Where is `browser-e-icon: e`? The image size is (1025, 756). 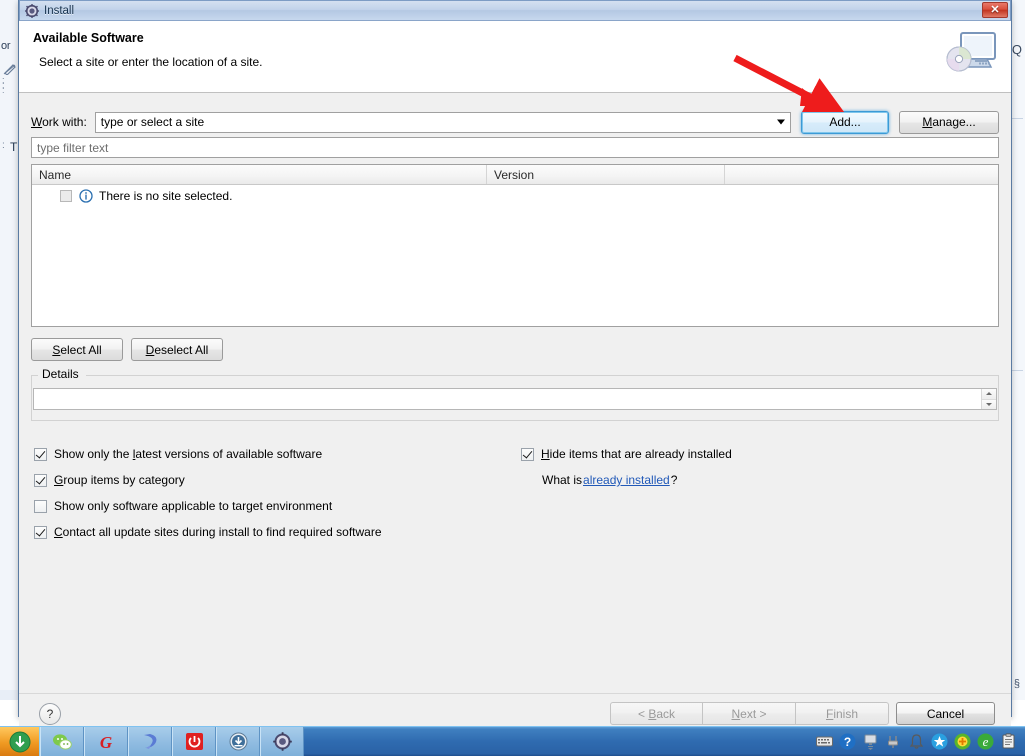
browser-e-icon: e is located at coordinates (985, 741).